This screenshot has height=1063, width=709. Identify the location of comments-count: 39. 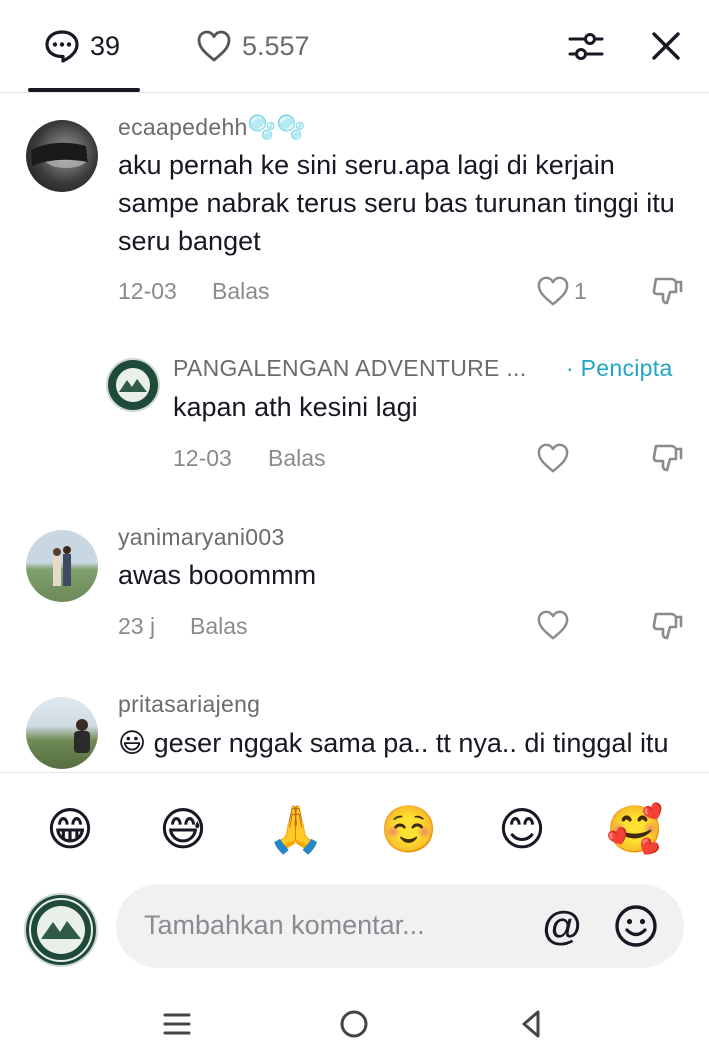
(105, 45).